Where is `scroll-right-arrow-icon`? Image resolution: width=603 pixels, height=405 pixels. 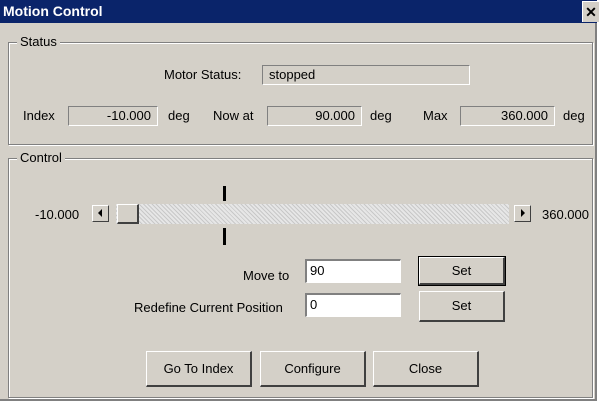 scroll-right-arrow-icon is located at coordinates (523, 213).